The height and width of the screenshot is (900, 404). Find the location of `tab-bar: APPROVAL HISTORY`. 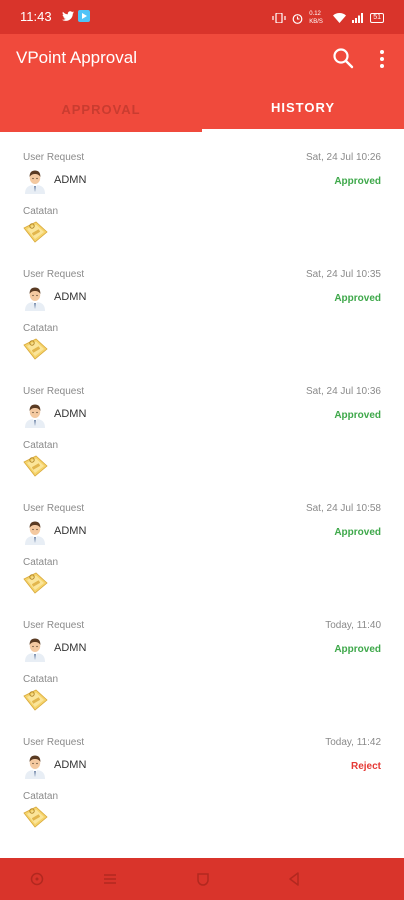

tab-bar: APPROVAL HISTORY is located at coordinates (202, 109).